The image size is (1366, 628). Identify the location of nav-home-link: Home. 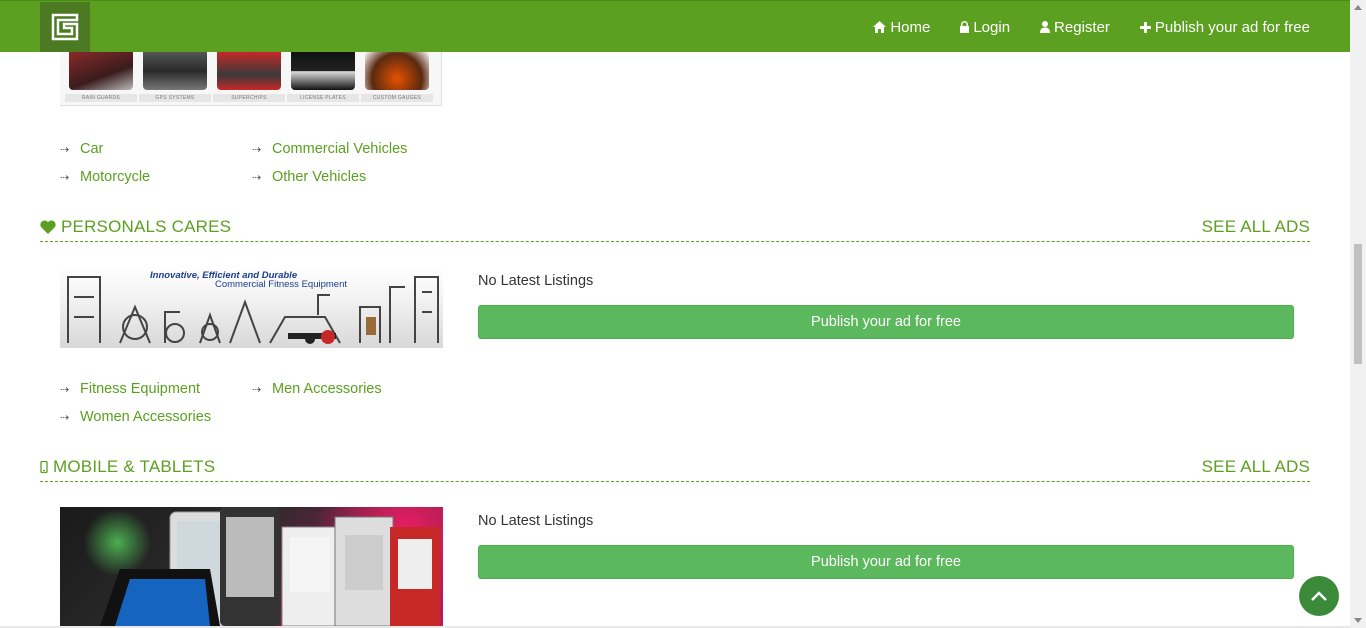
(901, 27).